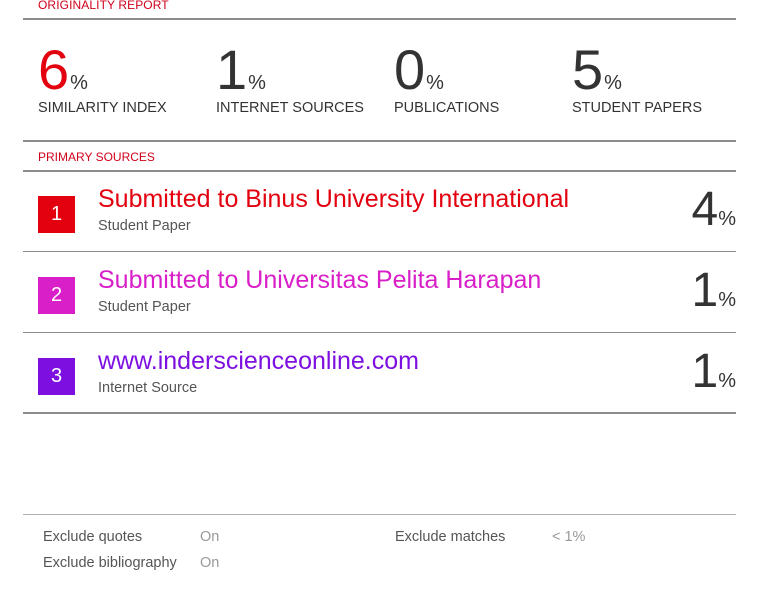  Describe the element at coordinates (79, 83) in the screenshot. I see `similarity-unit: %` at that location.